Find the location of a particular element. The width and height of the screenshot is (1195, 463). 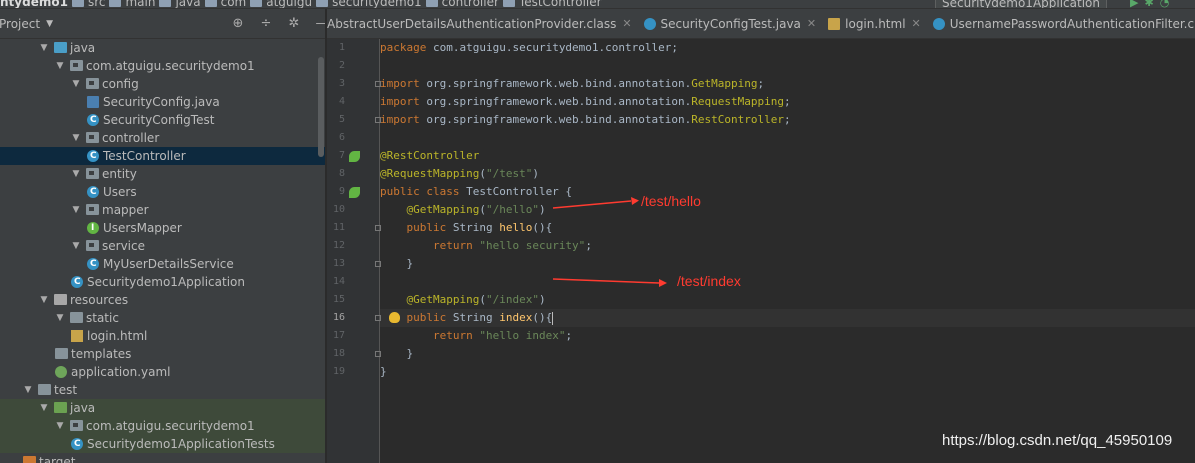

lightbulb-icon is located at coordinates (394, 317).